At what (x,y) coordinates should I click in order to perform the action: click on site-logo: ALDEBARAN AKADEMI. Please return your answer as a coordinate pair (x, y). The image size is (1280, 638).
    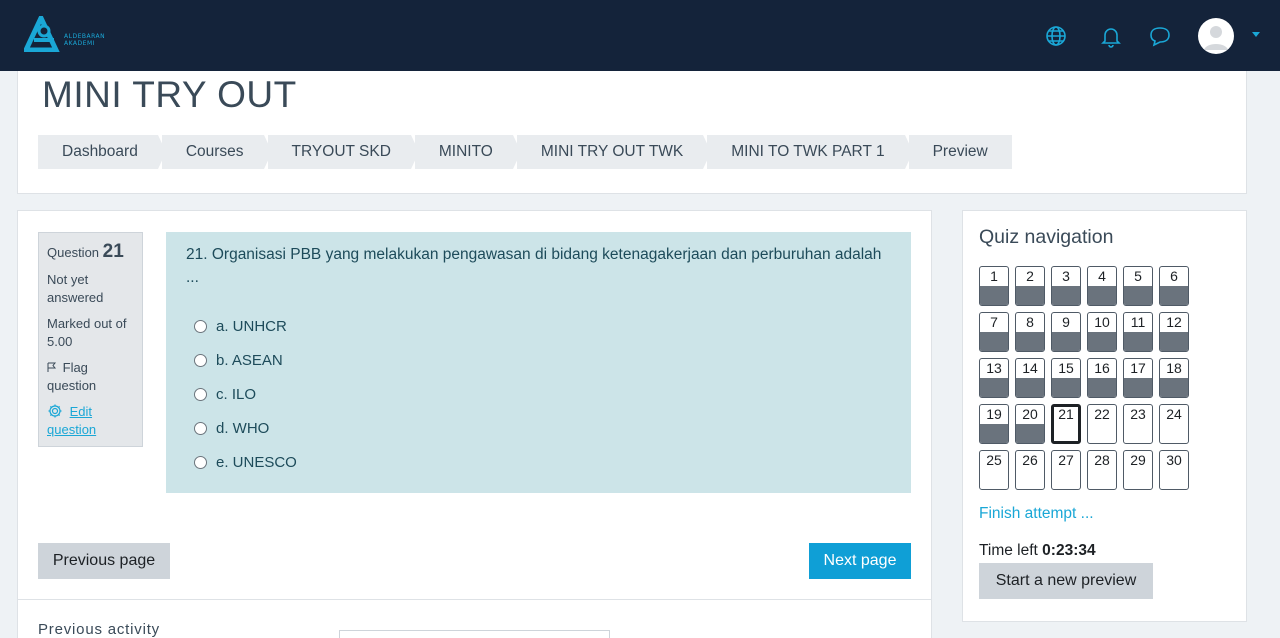
    Looking at the image, I should click on (71, 32).